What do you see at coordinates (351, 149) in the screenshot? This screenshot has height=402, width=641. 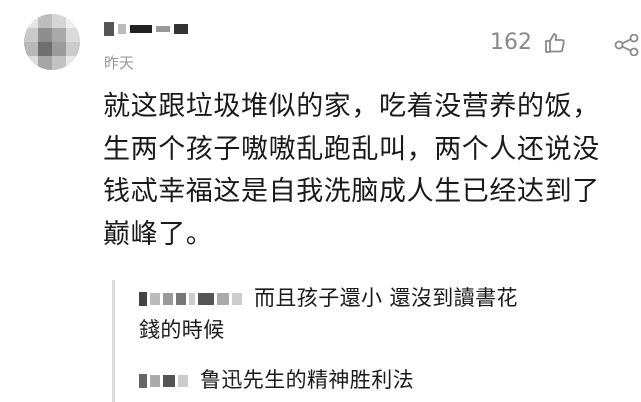 I see `comment-line: 生两个孩子嗷嗷乱跑乱叫，两个人还说没` at bounding box center [351, 149].